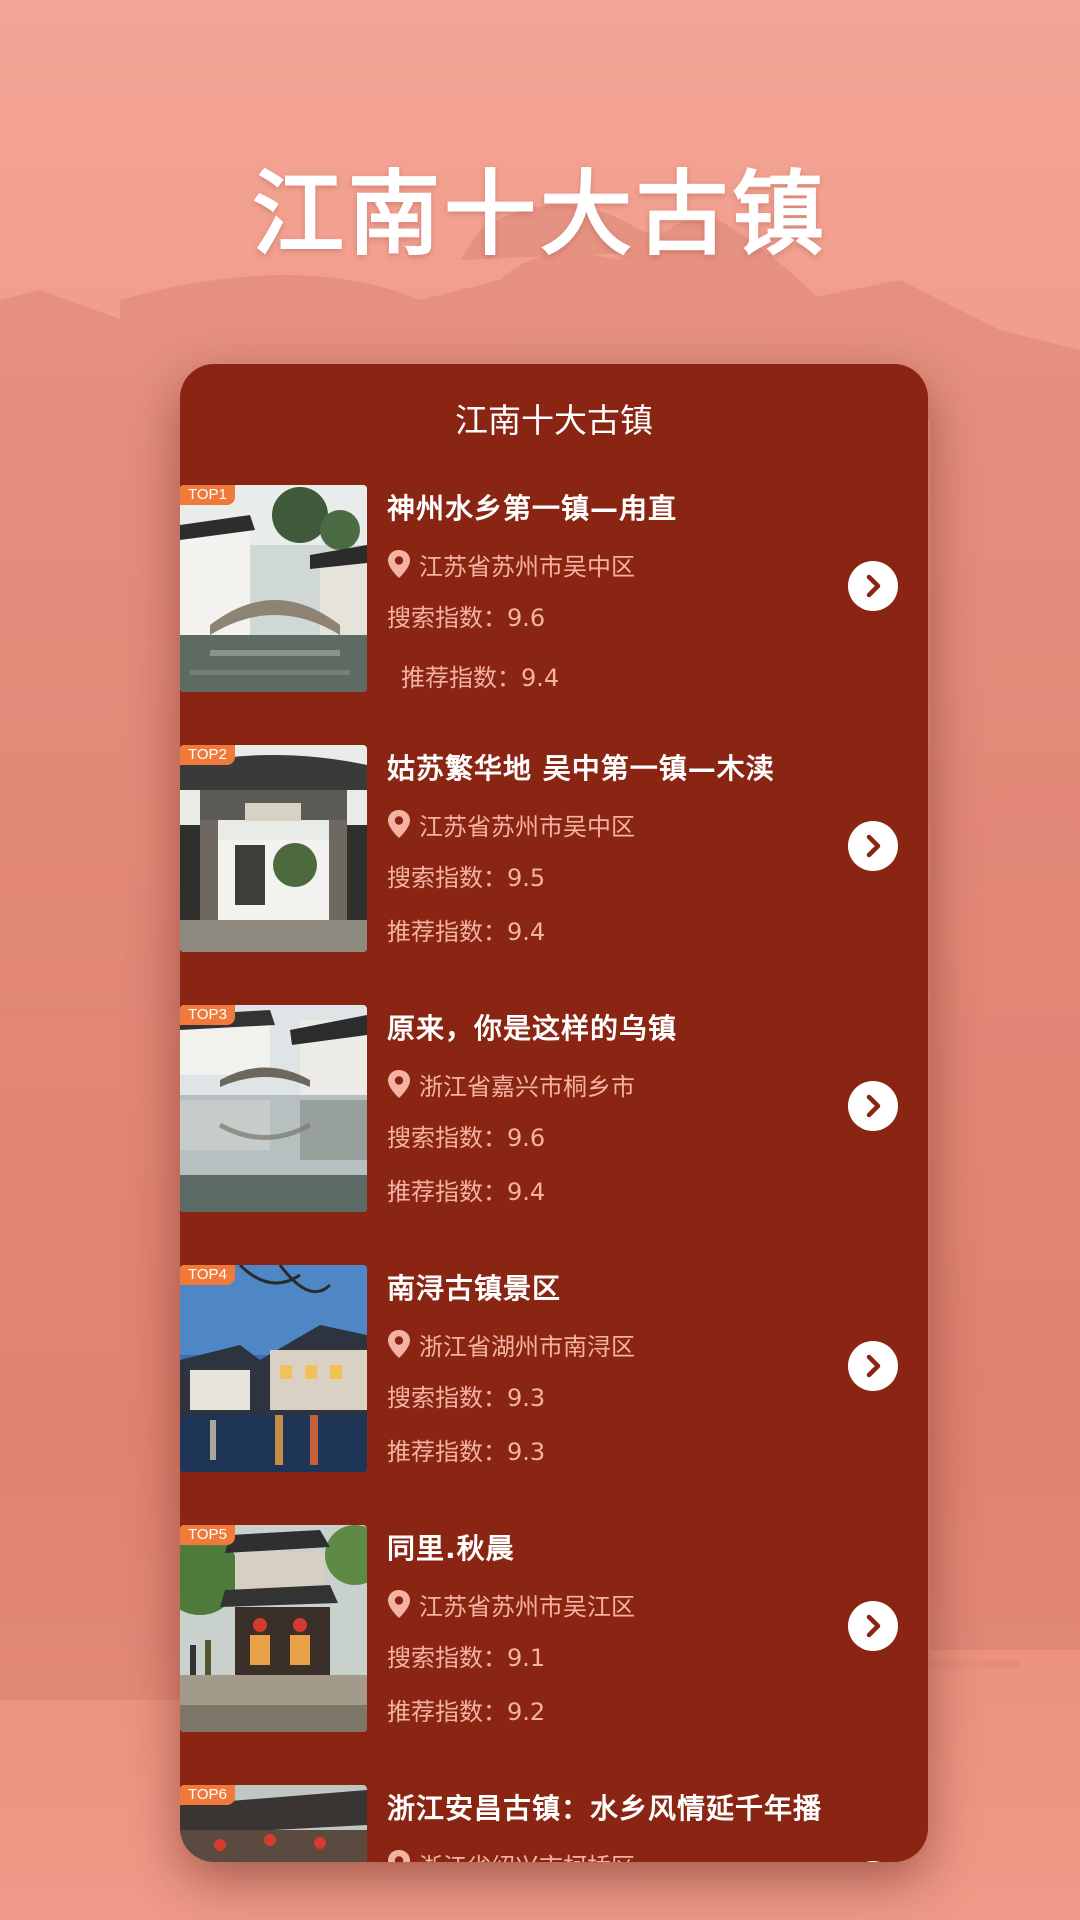 The height and width of the screenshot is (1920, 1080). I want to click on search-index: 搜索指数：9.3, so click(466, 1398).